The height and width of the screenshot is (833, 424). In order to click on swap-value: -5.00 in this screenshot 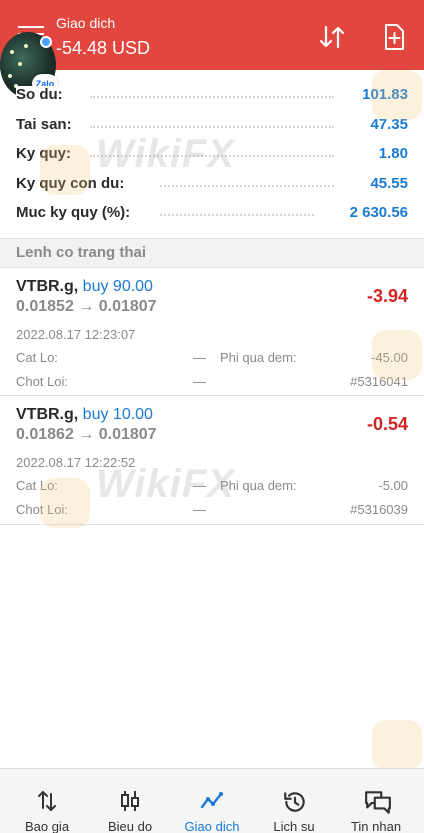, I will do `click(393, 485)`.